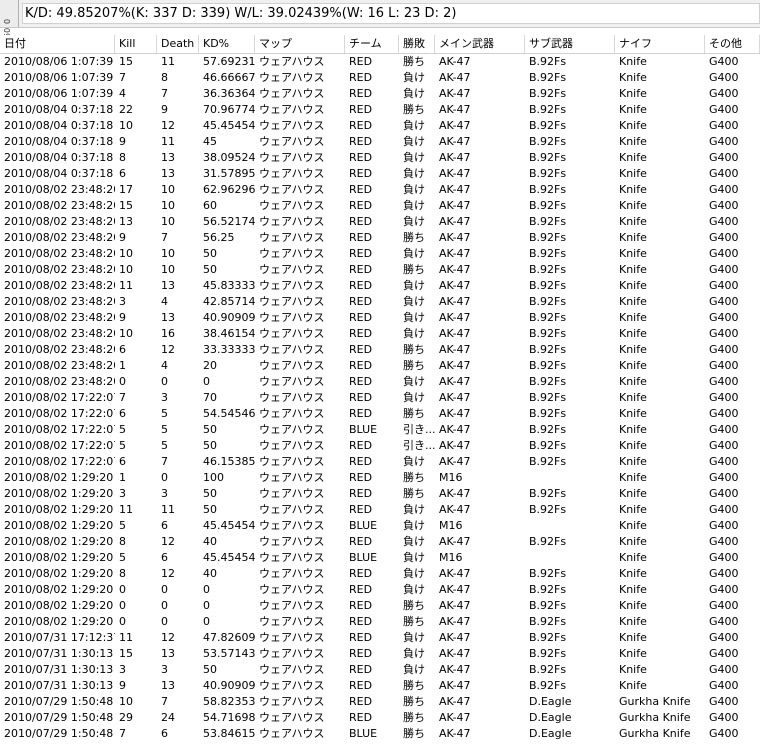 The height and width of the screenshot is (744, 760). What do you see at coordinates (414, 493) in the screenshot?
I see `table-cell: 勝ち` at bounding box center [414, 493].